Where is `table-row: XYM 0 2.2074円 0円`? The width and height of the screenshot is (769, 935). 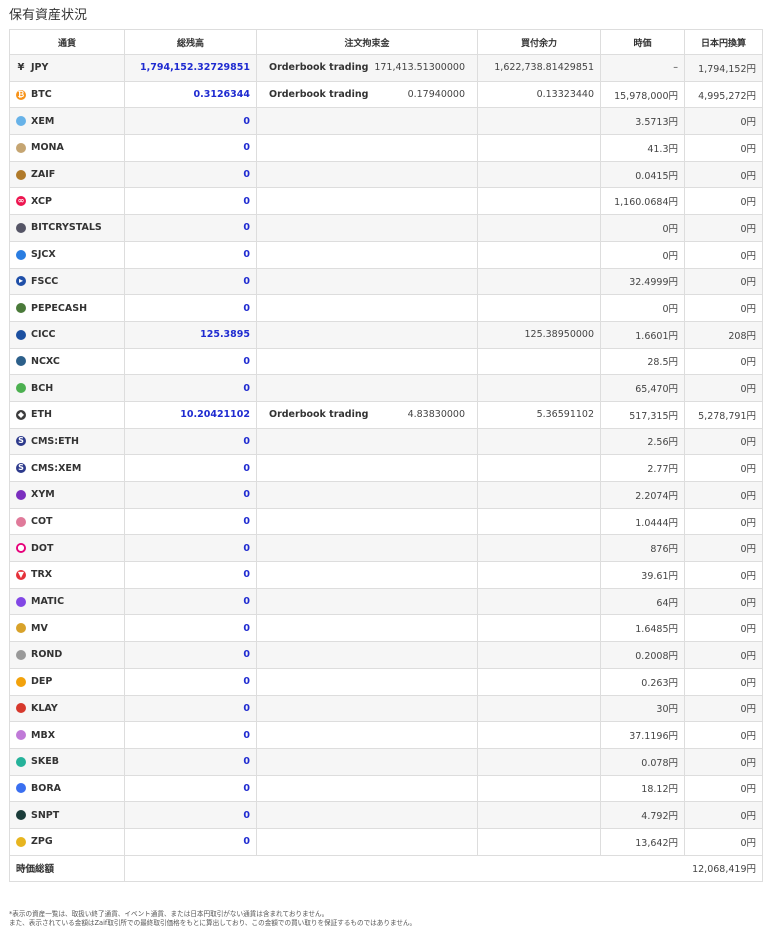 table-row: XYM 0 2.2074円 0円 is located at coordinates (386, 495).